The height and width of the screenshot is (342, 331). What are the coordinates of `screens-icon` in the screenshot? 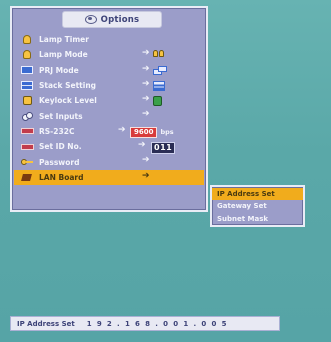 It's located at (160, 70).